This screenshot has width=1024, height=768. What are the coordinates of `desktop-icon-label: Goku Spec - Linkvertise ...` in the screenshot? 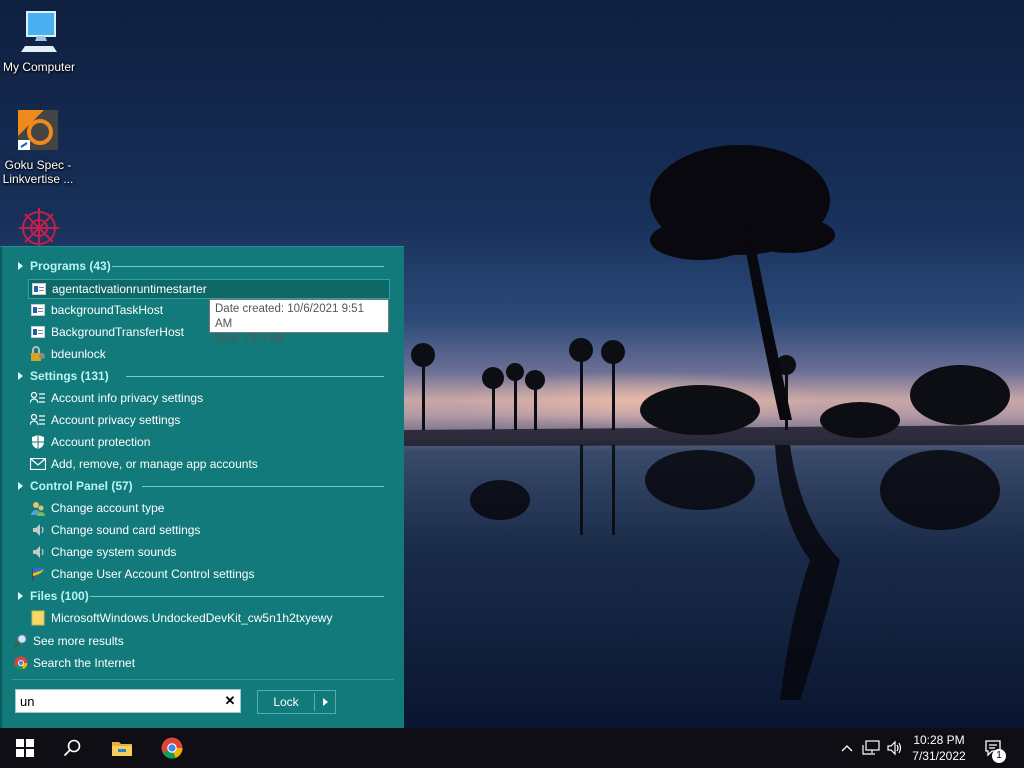 It's located at (38, 172).